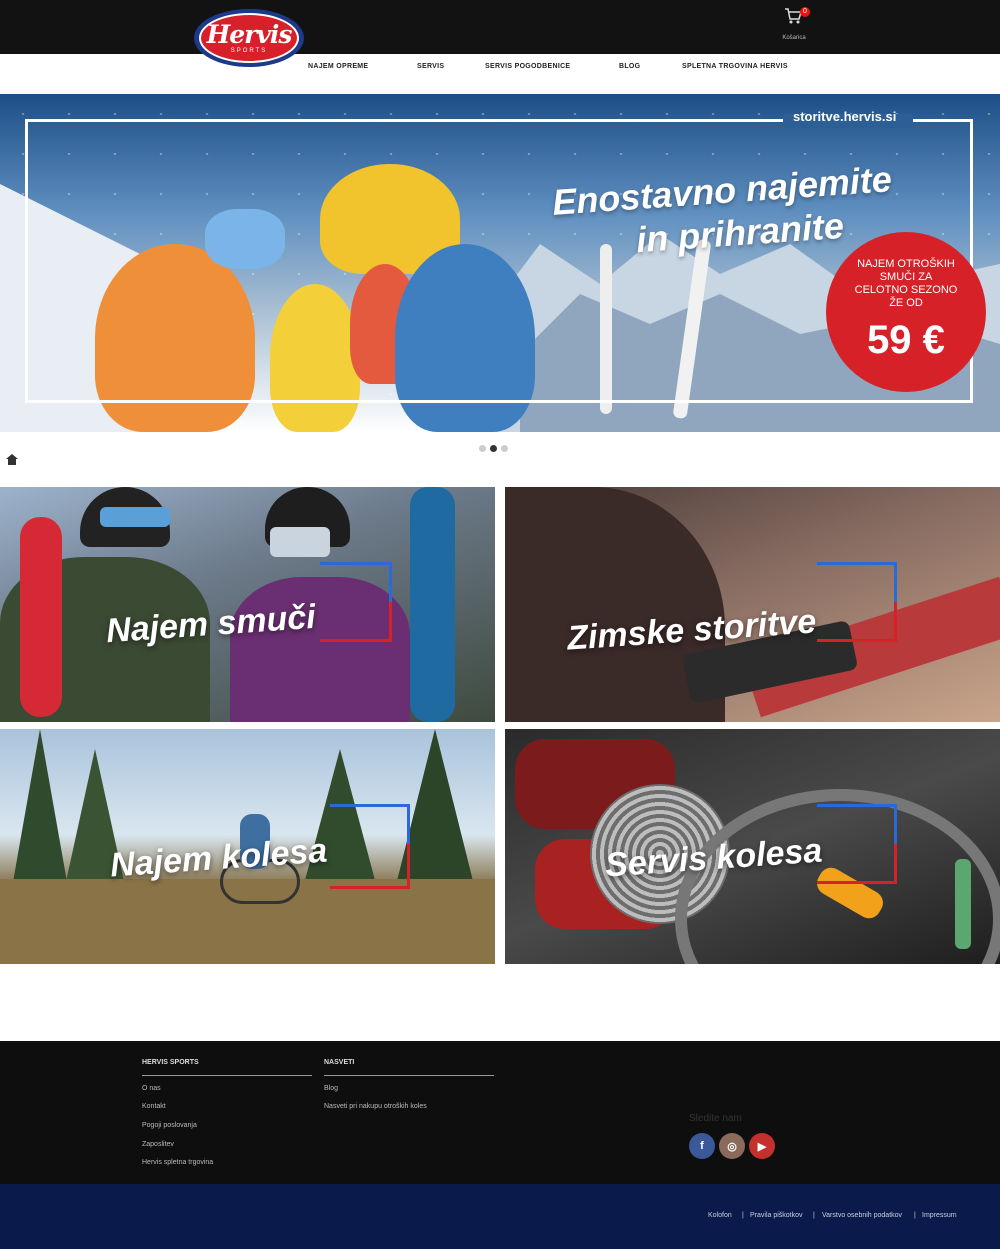  Describe the element at coordinates (795, 24) in the screenshot. I see `cart-button: 0 Košarica` at that location.